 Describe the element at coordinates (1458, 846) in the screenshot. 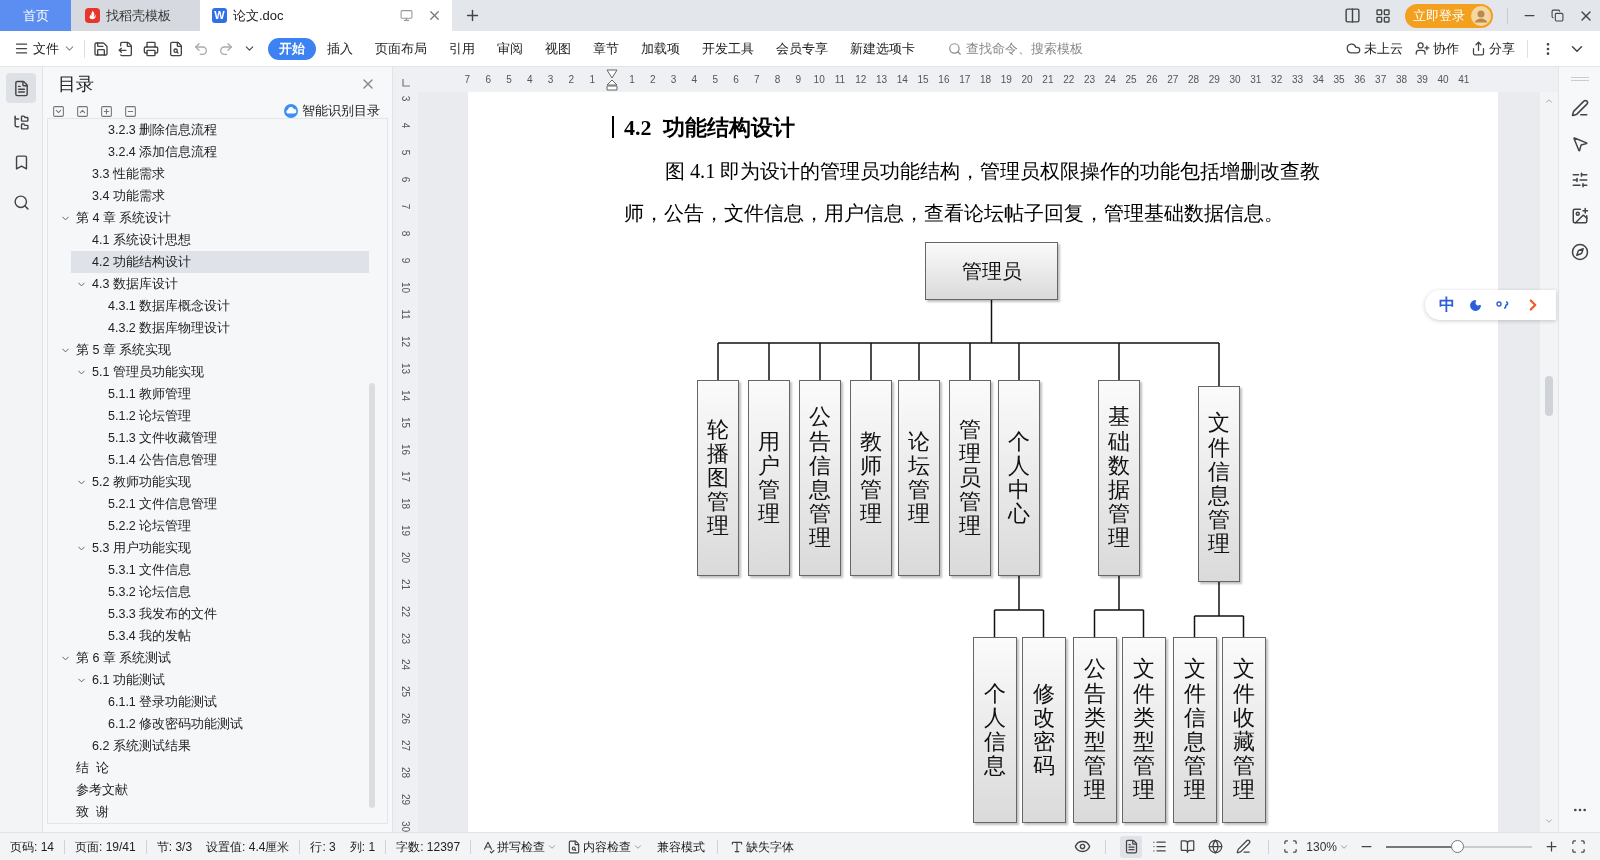

I see `zoom-slider-thumb` at that location.